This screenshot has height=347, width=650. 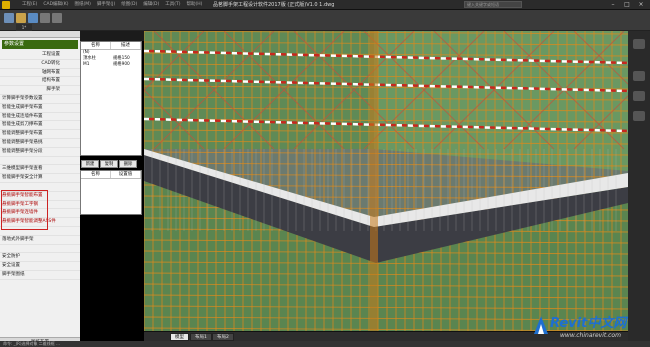 I want to click on open-file-icon, so click(x=21, y=18).